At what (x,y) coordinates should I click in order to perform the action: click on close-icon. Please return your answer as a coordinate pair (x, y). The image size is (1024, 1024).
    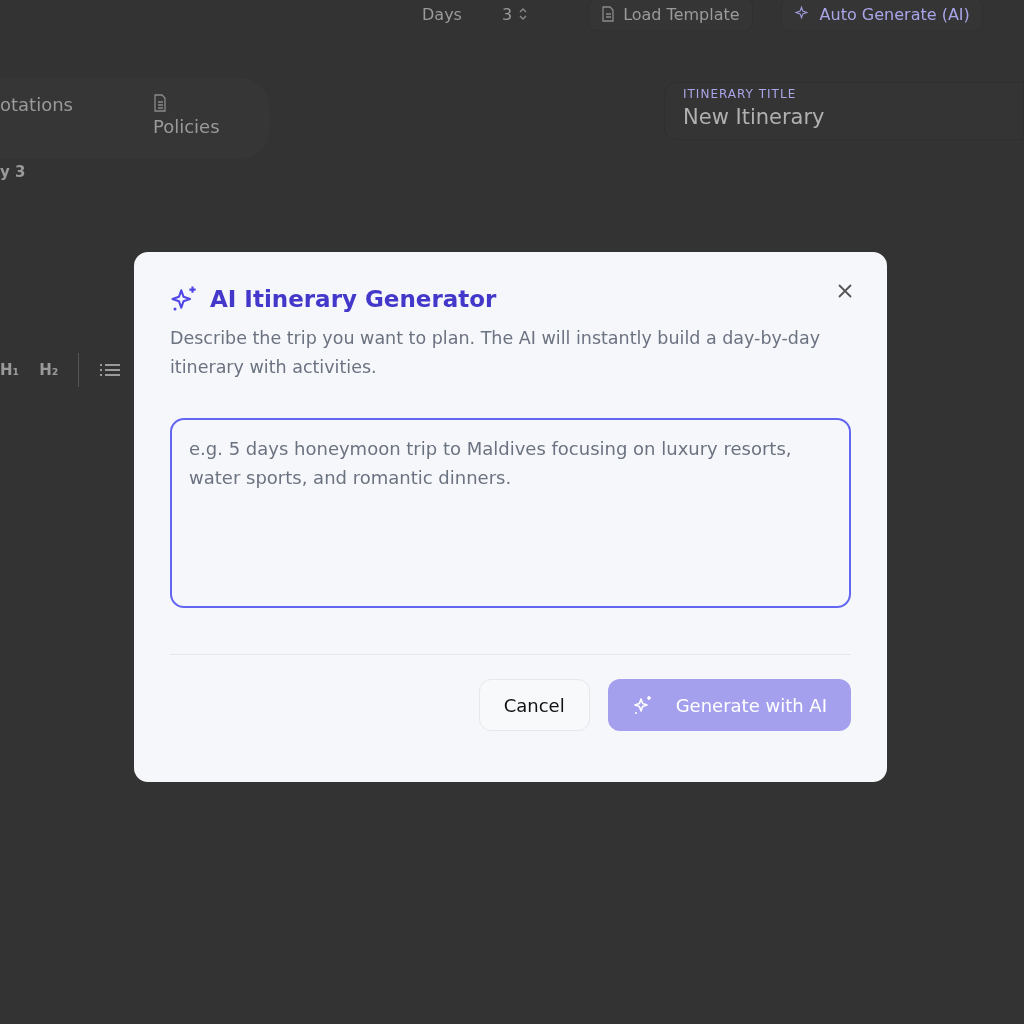
    Looking at the image, I should click on (845, 291).